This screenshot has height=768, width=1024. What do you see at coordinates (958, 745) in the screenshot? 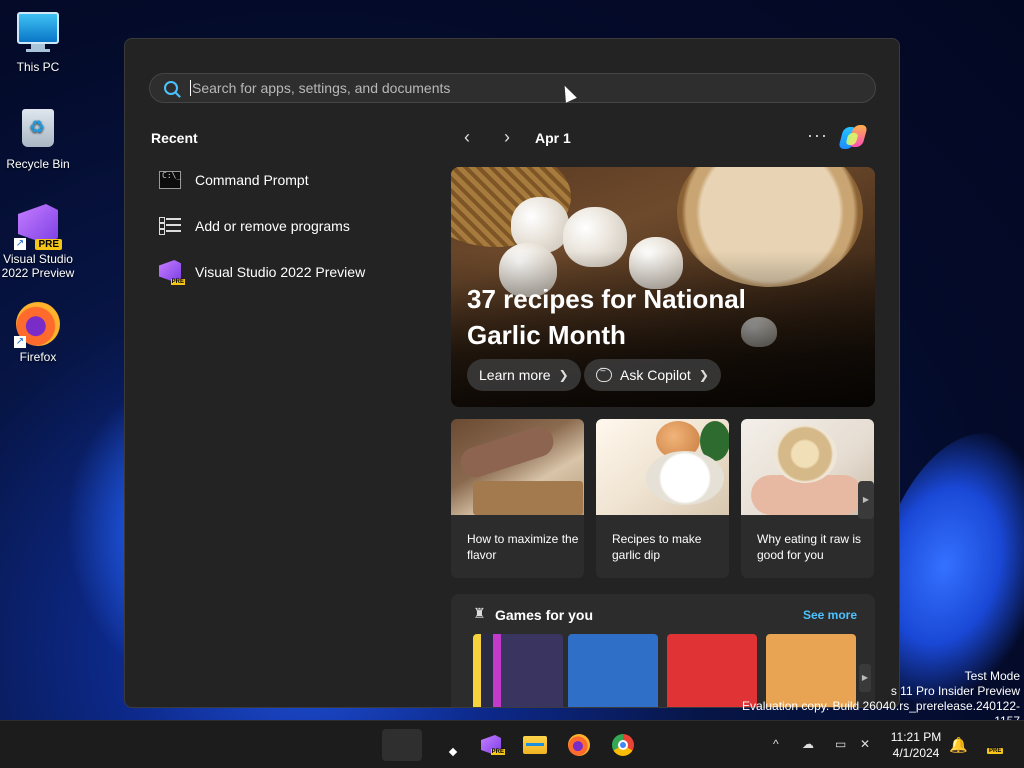
I see `notification-bell-icon: 🔔` at bounding box center [958, 745].